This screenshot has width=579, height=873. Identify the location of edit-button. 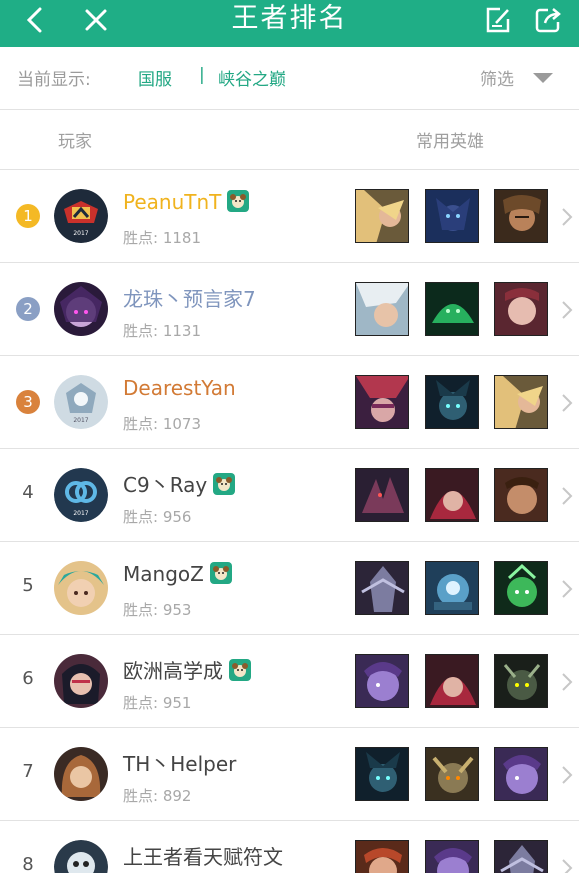
(498, 20).